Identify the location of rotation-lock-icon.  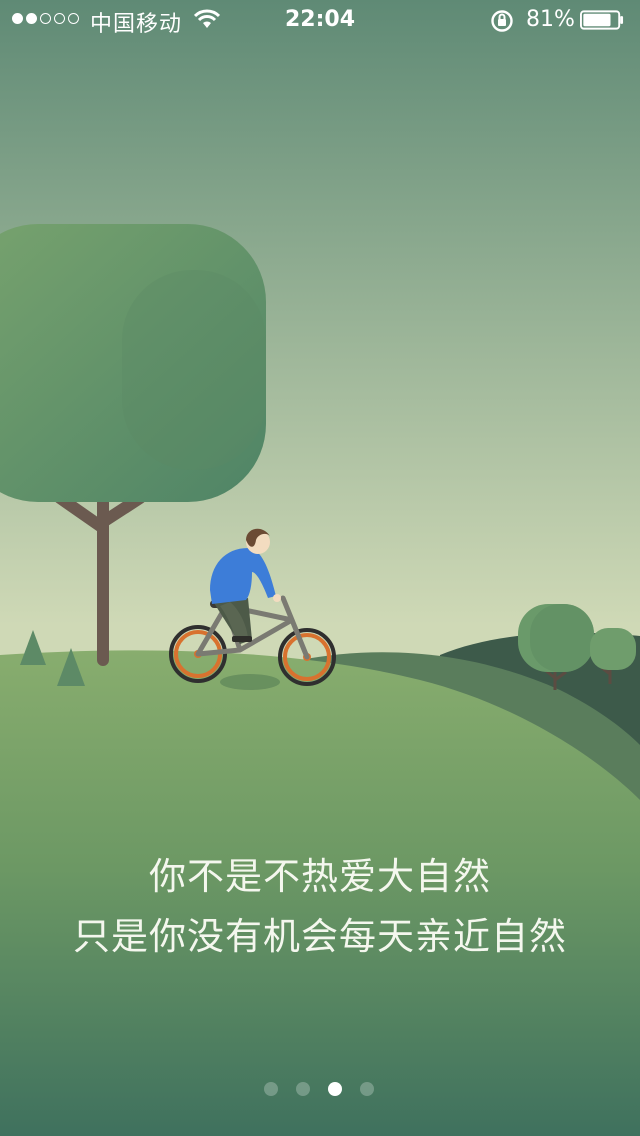
(502, 21).